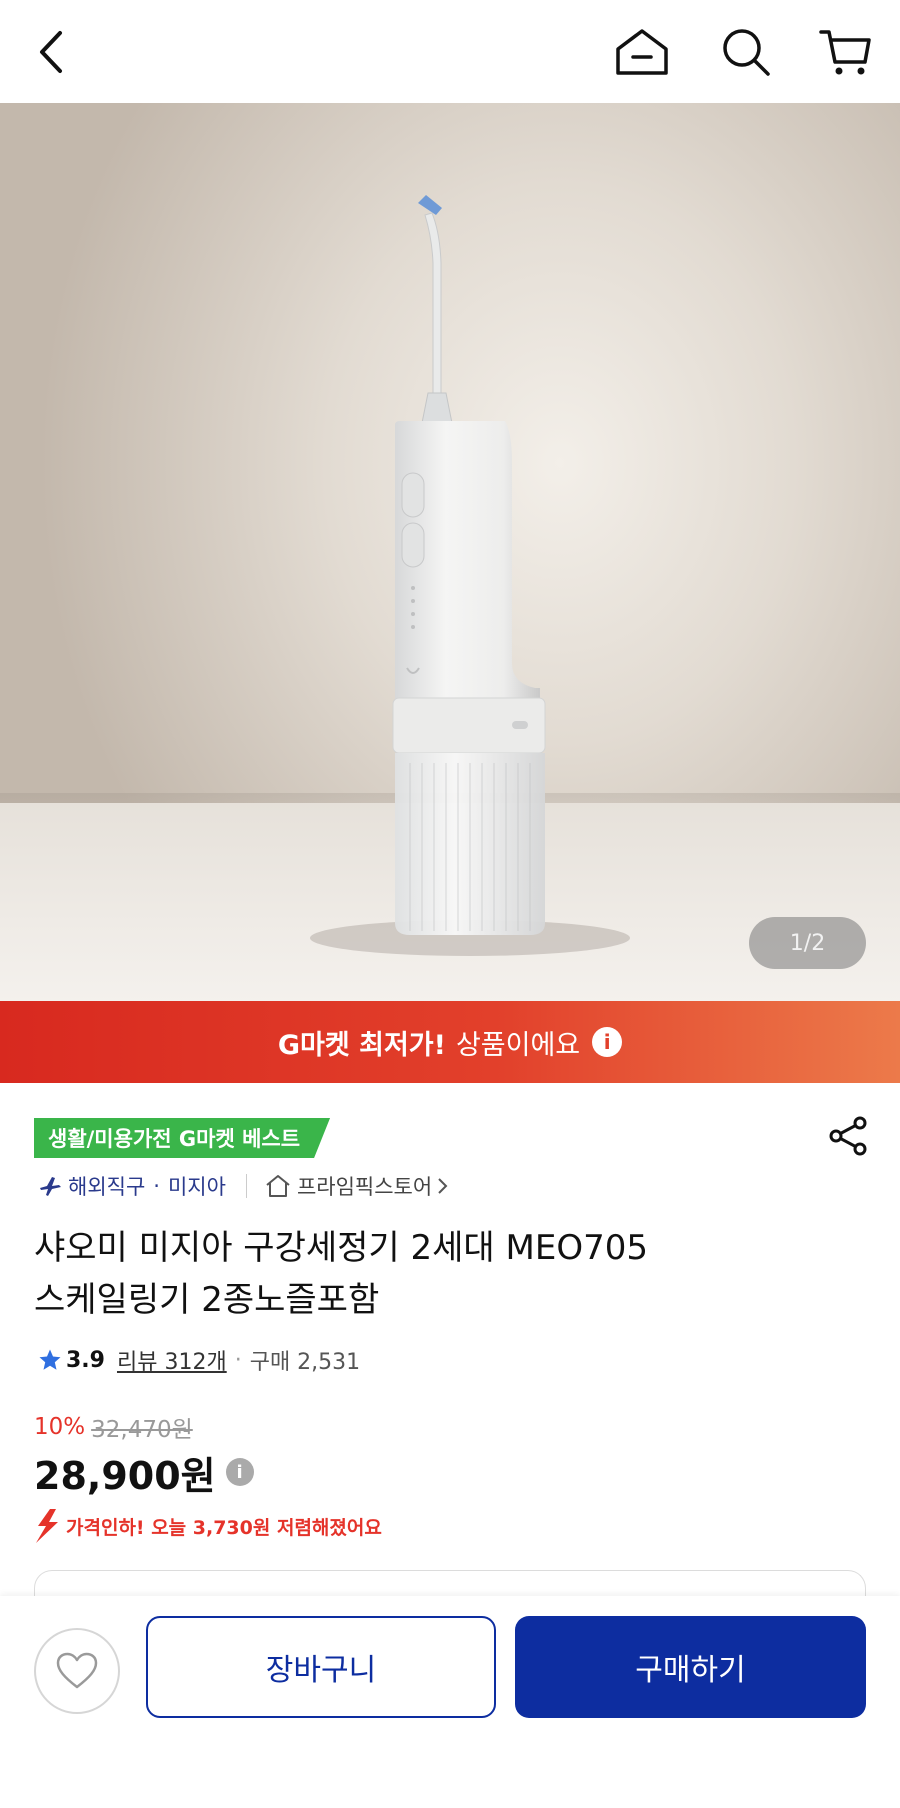  I want to click on brand-link: 미지아, so click(197, 1186).